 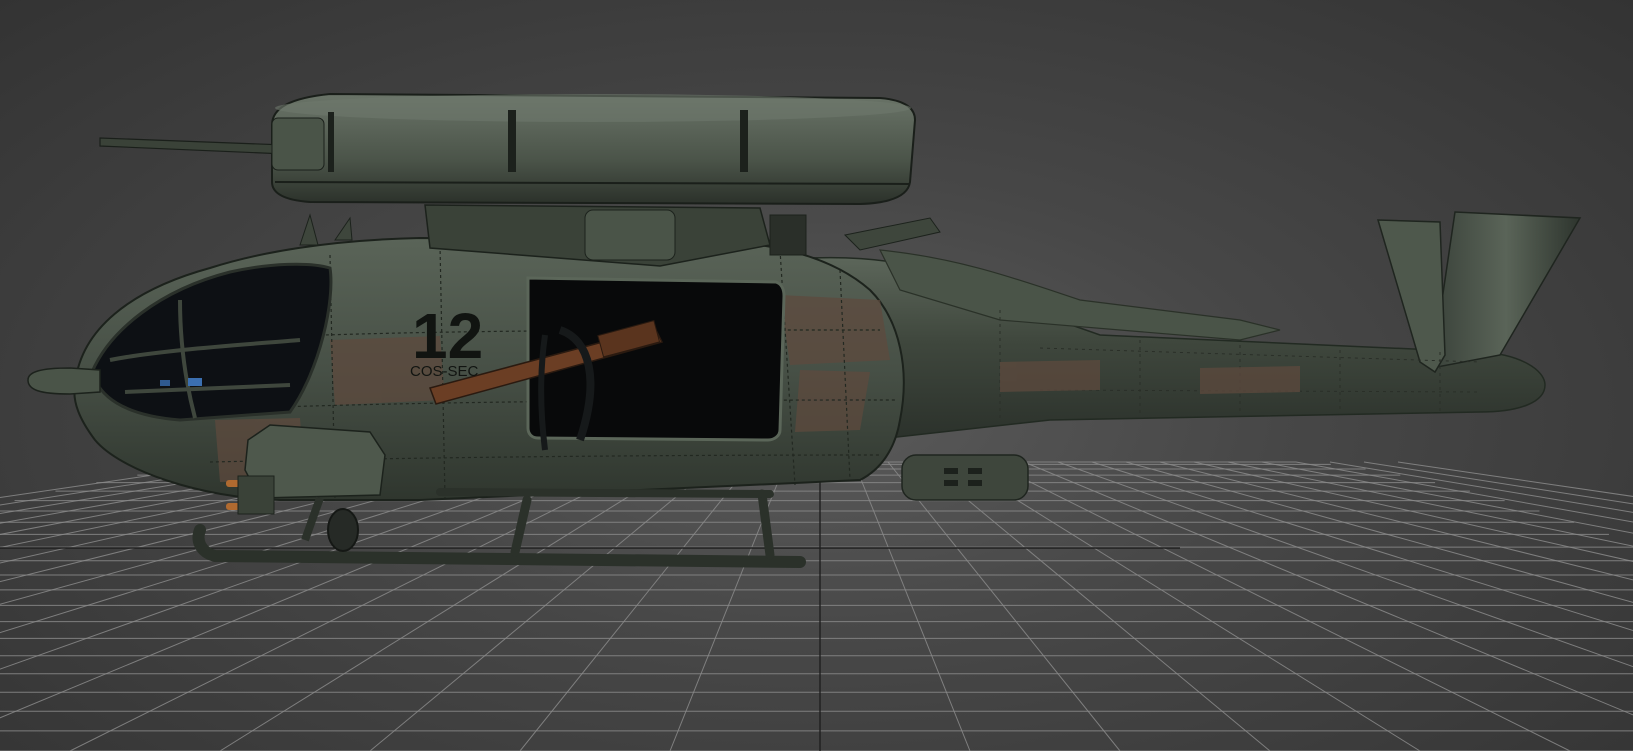 I want to click on hull-text: COS-SEC, so click(x=444, y=371).